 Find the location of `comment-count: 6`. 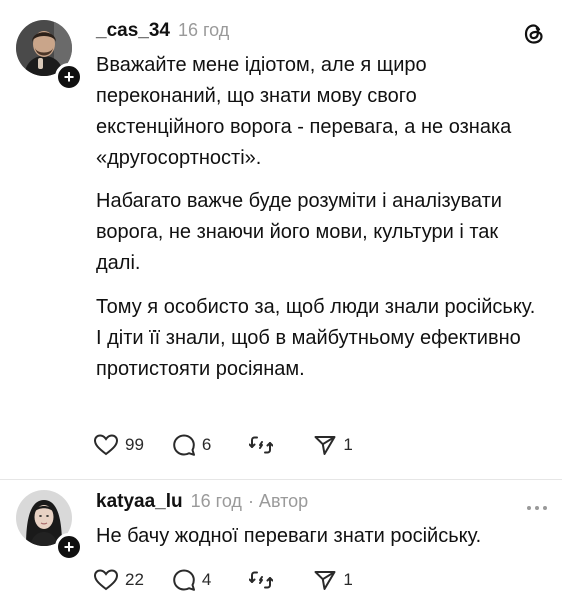

comment-count: 6 is located at coordinates (206, 444).